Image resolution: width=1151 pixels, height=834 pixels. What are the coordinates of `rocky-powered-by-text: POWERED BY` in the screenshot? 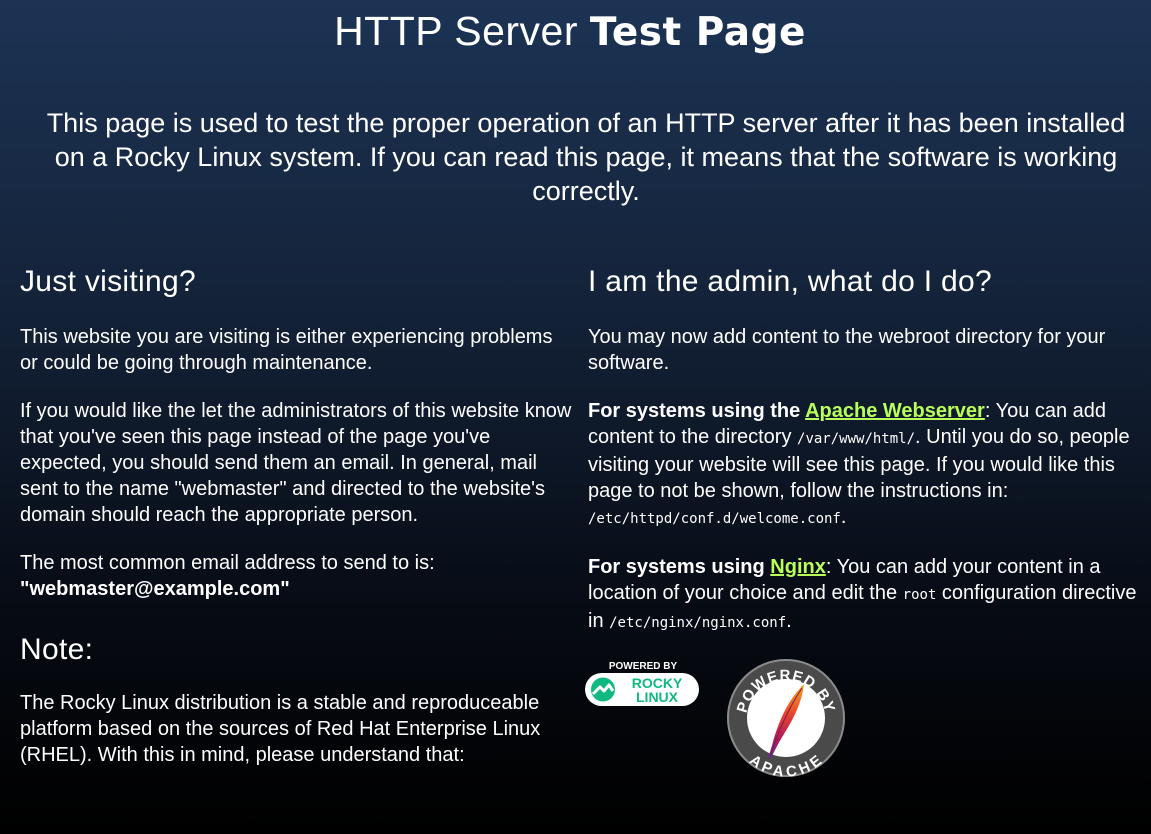 It's located at (643, 666).